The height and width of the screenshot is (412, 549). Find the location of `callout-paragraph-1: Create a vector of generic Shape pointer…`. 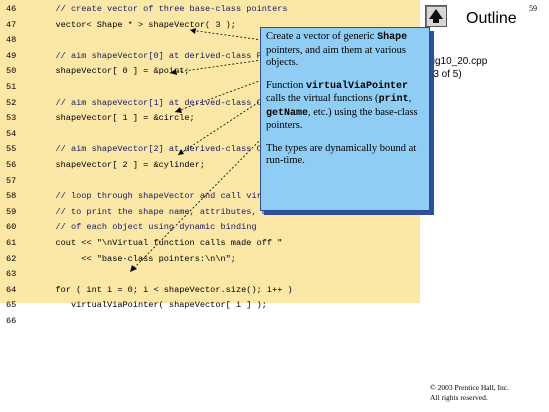

callout-paragraph-1: Create a vector of generic Shape pointer… is located at coordinates (337, 49).